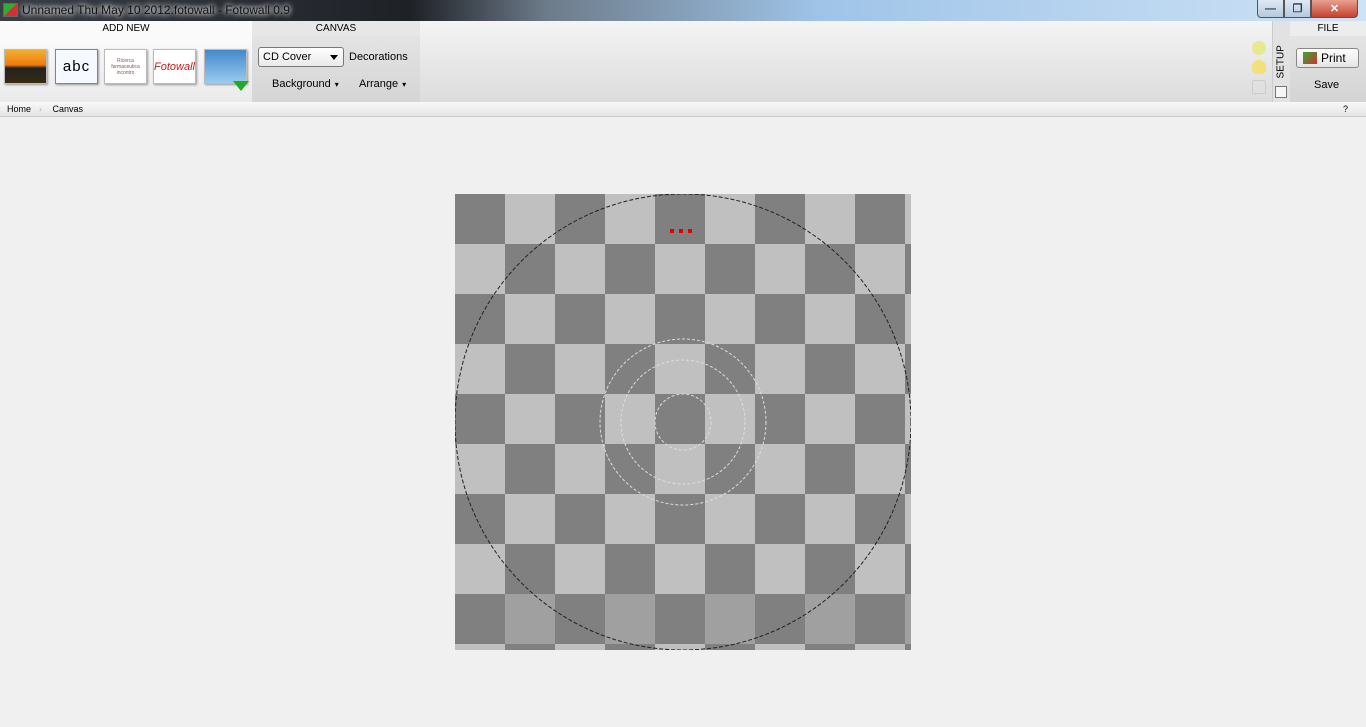 This screenshot has width=1366, height=727. Describe the element at coordinates (125, 66) in the screenshot. I see `add-wordcloud-button: Ricerca farmaceutica incontro` at that location.